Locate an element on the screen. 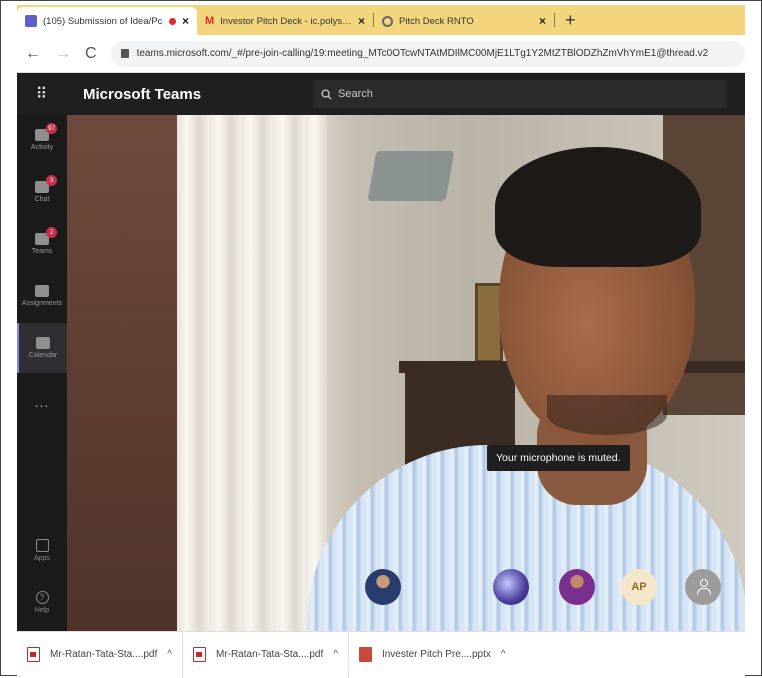 The image size is (762, 678). notification-badge: 97 is located at coordinates (51, 128).